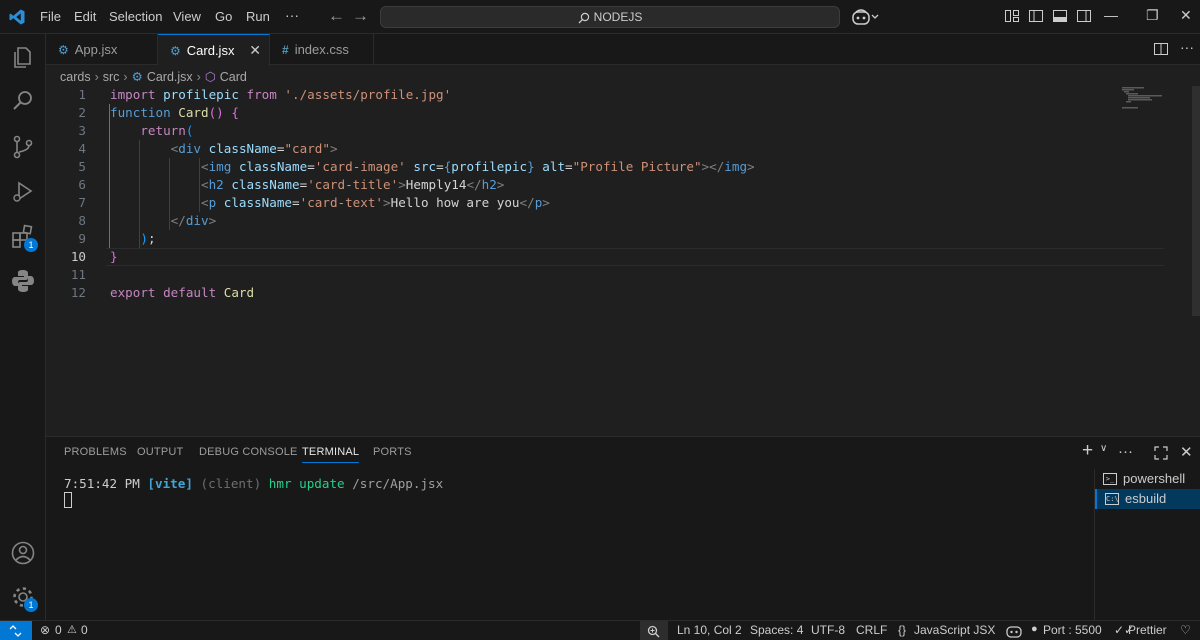 The image size is (1200, 640). I want to click on tab-label: Card.jsx, so click(210, 50).